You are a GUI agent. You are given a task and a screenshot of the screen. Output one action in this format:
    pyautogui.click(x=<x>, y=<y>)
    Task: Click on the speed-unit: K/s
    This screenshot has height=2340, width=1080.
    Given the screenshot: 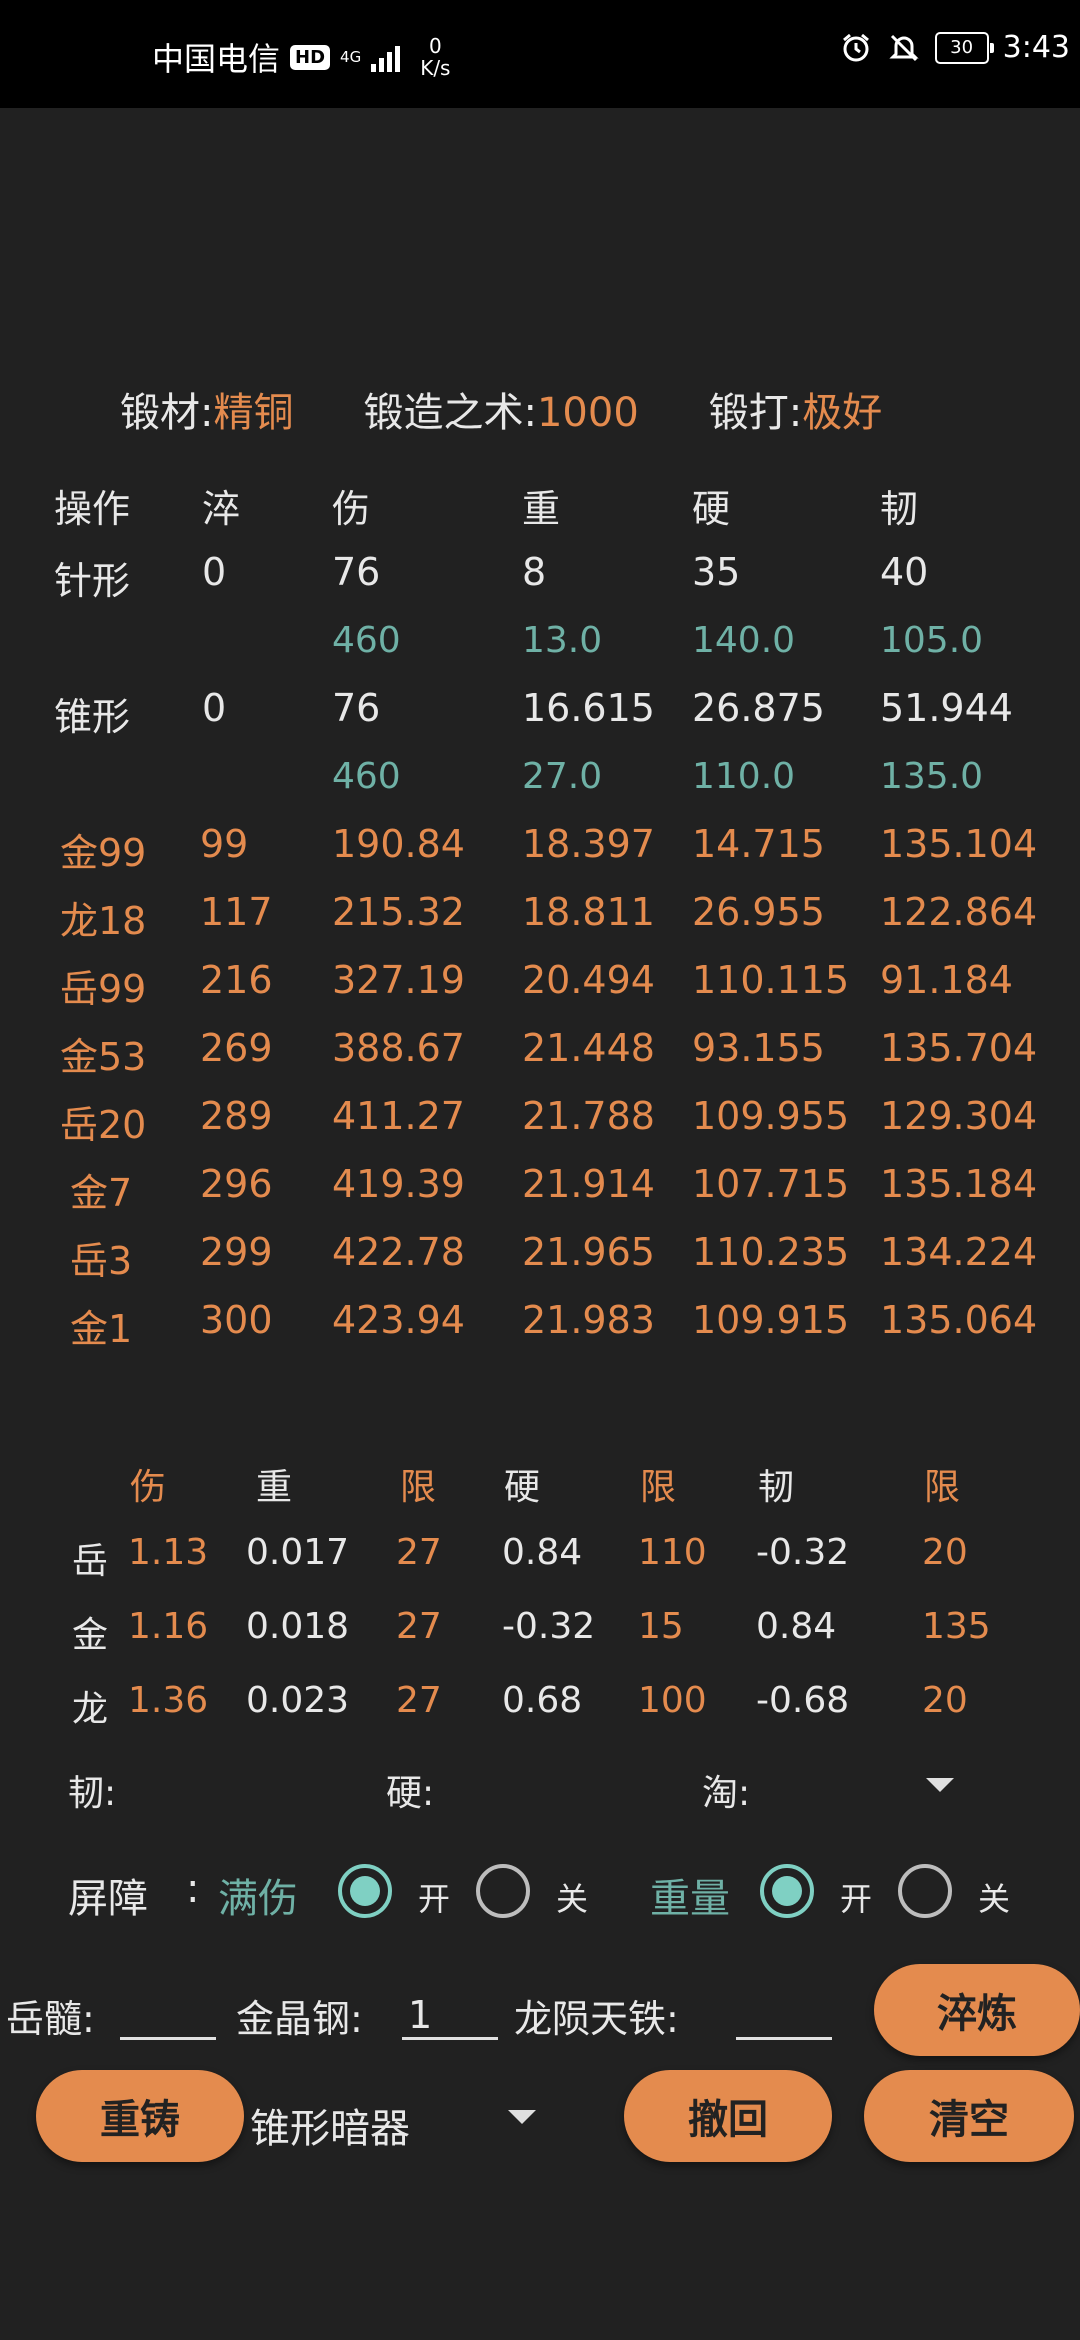 What is the action you would take?
    pyautogui.click(x=435, y=68)
    